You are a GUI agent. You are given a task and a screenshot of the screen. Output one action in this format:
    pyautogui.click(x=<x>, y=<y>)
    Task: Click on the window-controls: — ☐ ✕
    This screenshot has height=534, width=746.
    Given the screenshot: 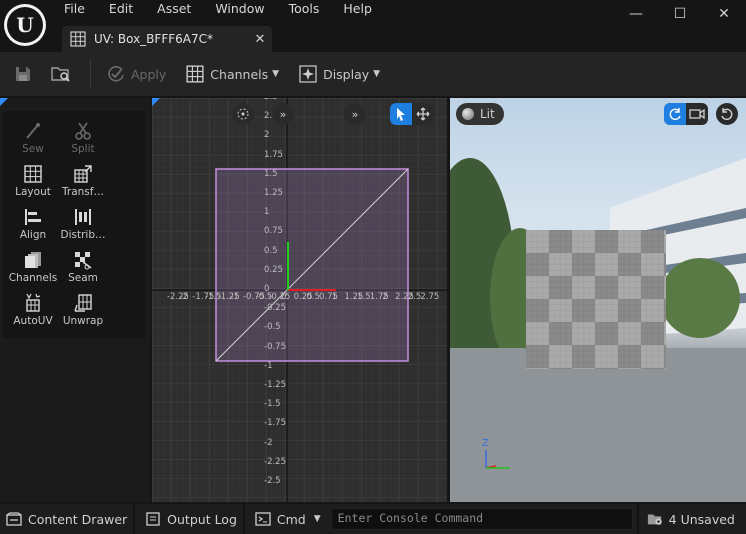 What is the action you would take?
    pyautogui.click(x=680, y=14)
    